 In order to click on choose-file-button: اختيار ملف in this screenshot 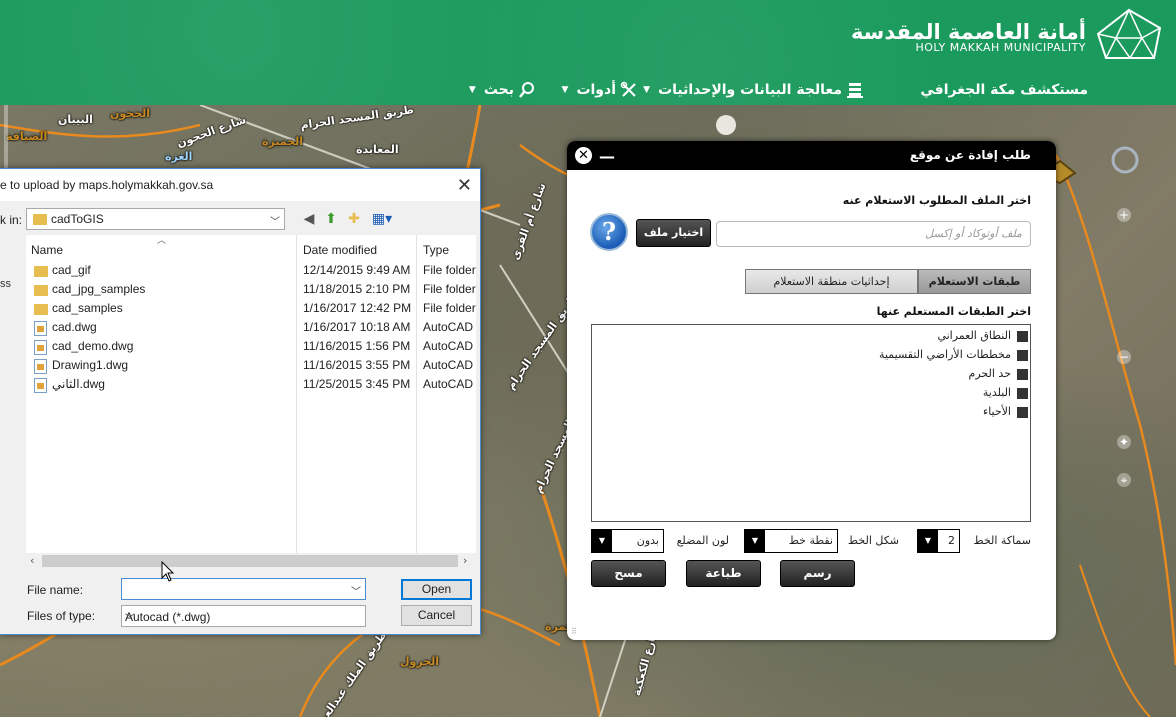, I will do `click(673, 233)`.